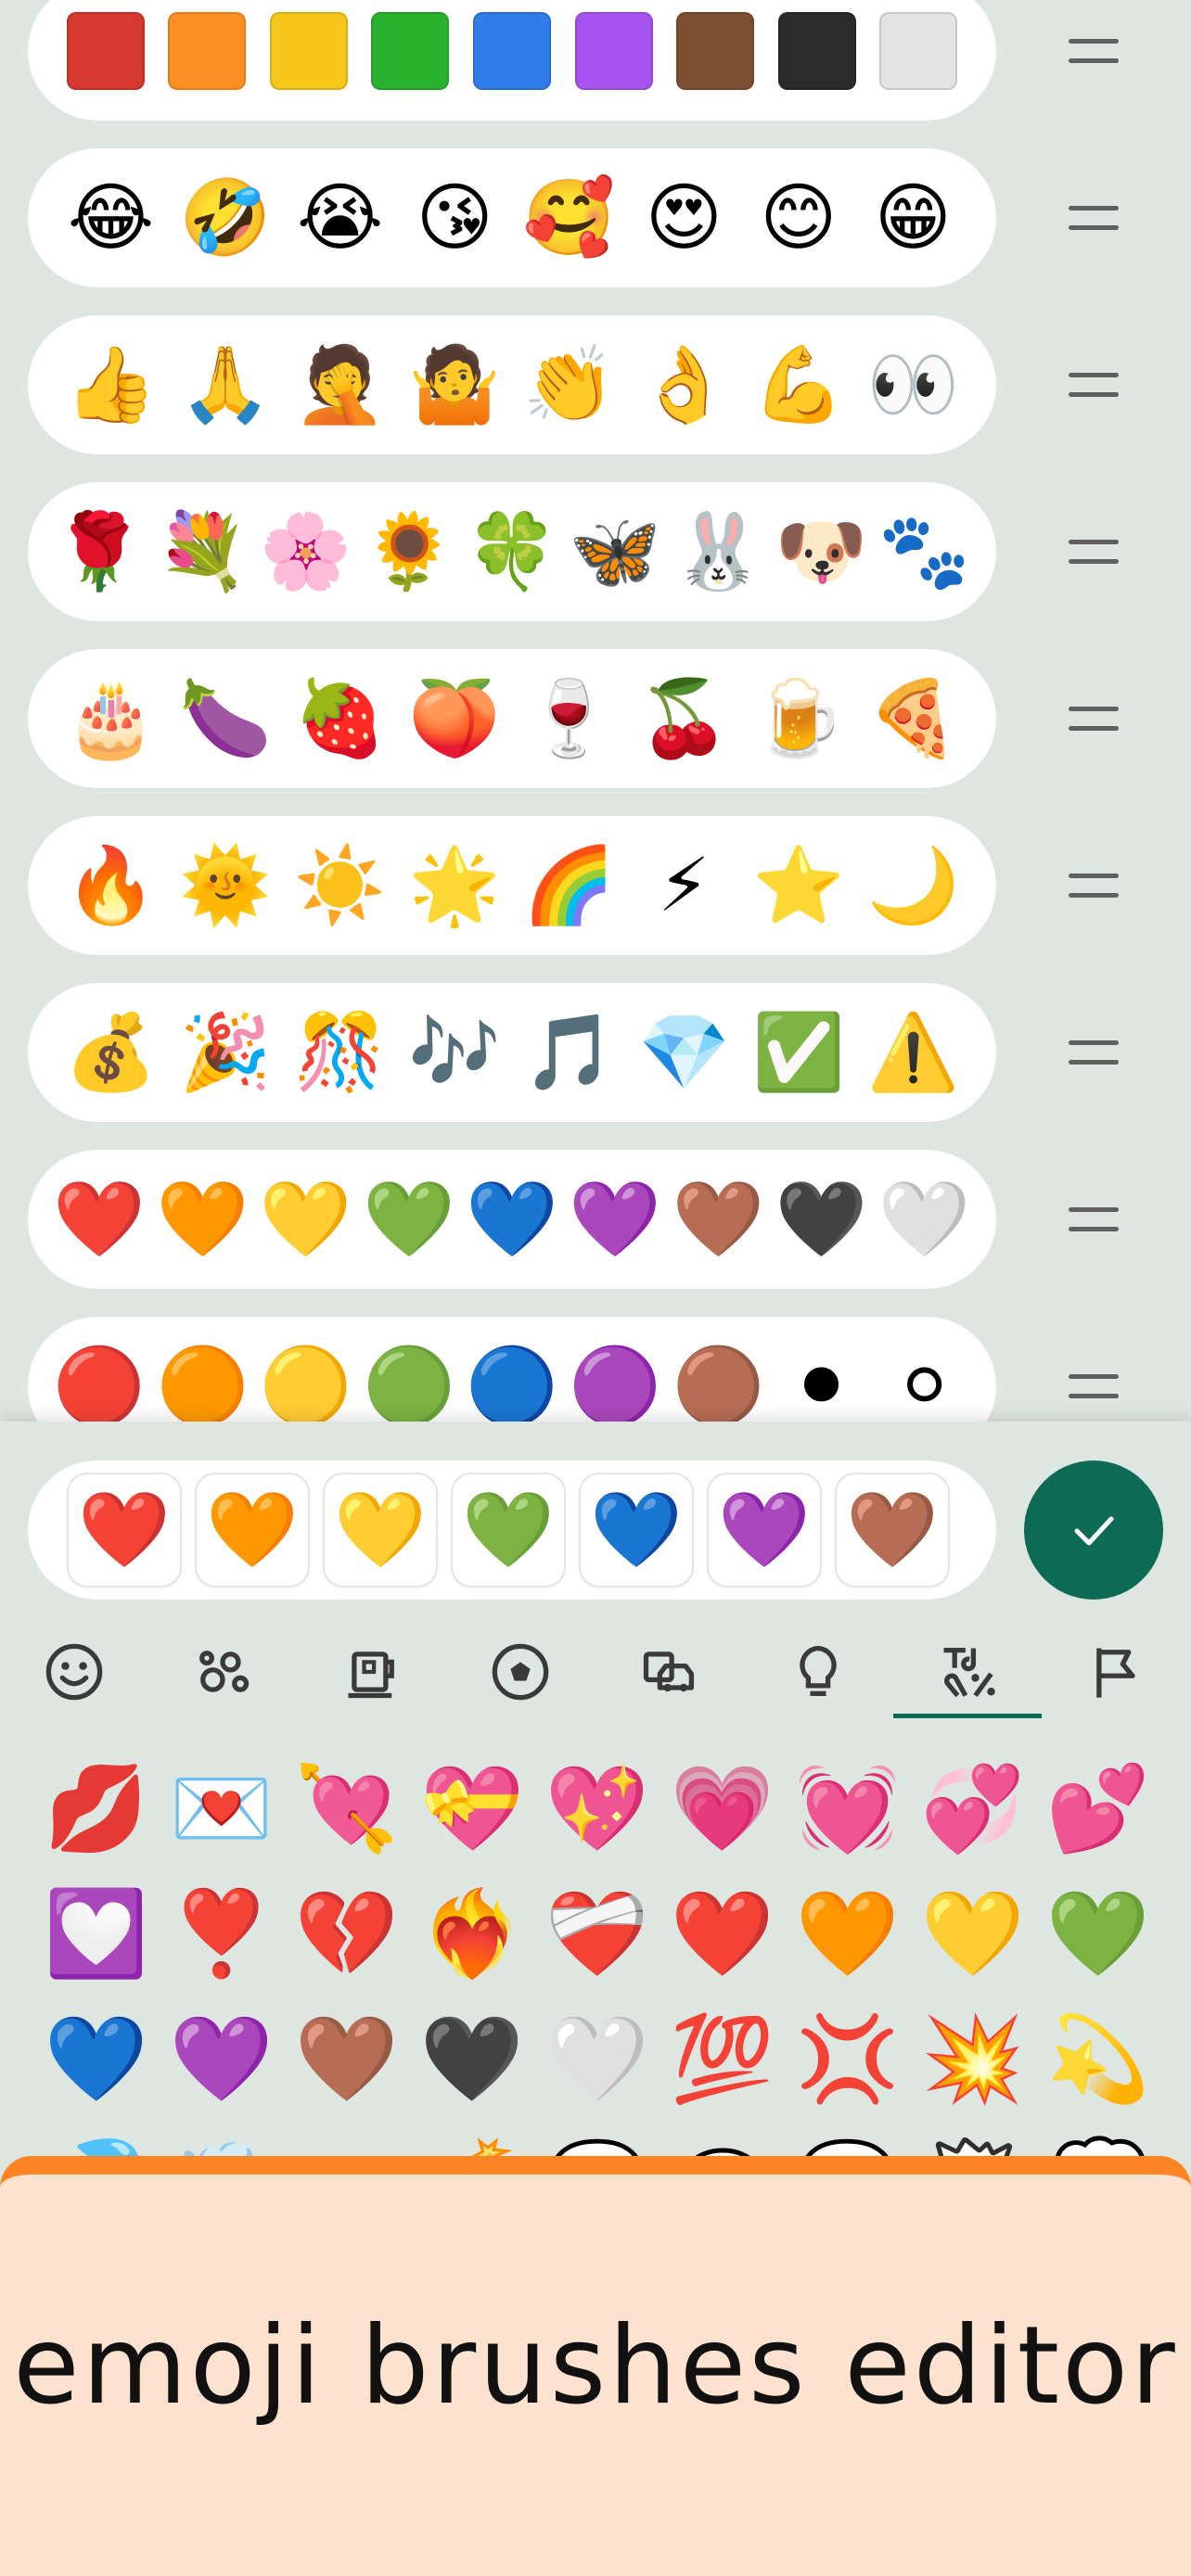 This screenshot has width=1191, height=2576. I want to click on confirm-button, so click(1093, 1530).